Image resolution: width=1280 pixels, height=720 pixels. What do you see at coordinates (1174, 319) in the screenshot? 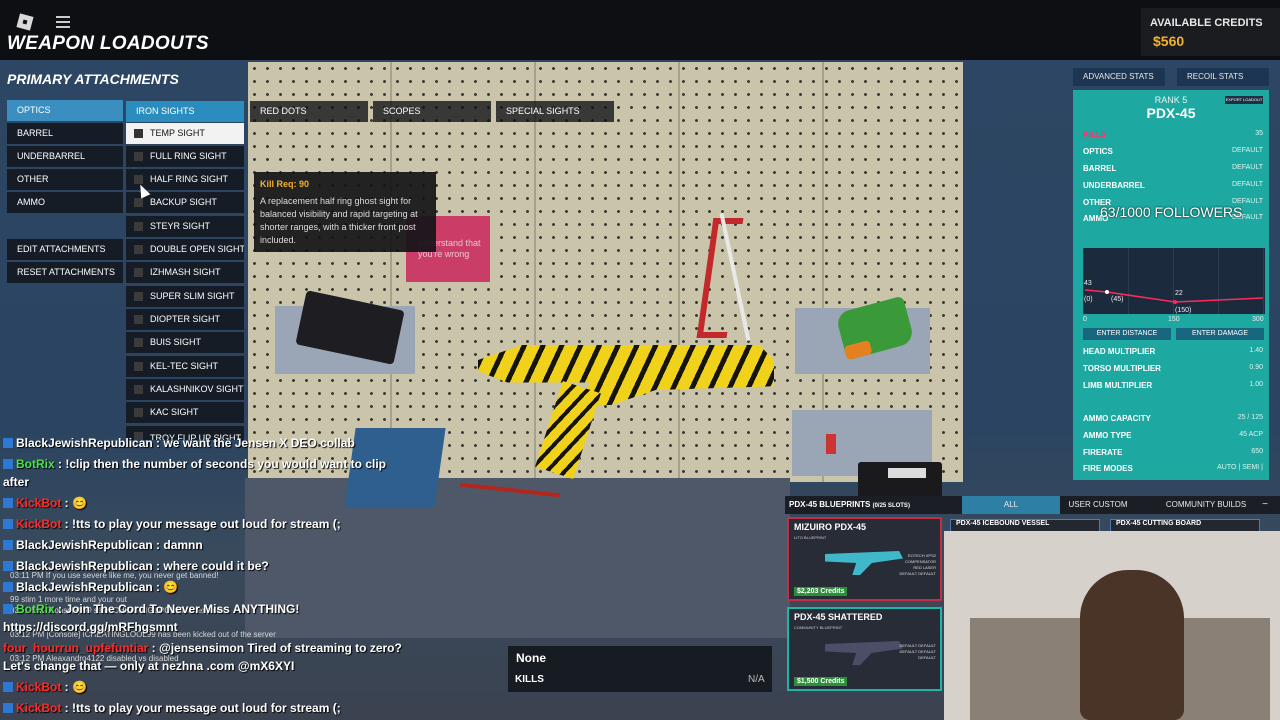
I see `graph-tick: 150` at bounding box center [1174, 319].